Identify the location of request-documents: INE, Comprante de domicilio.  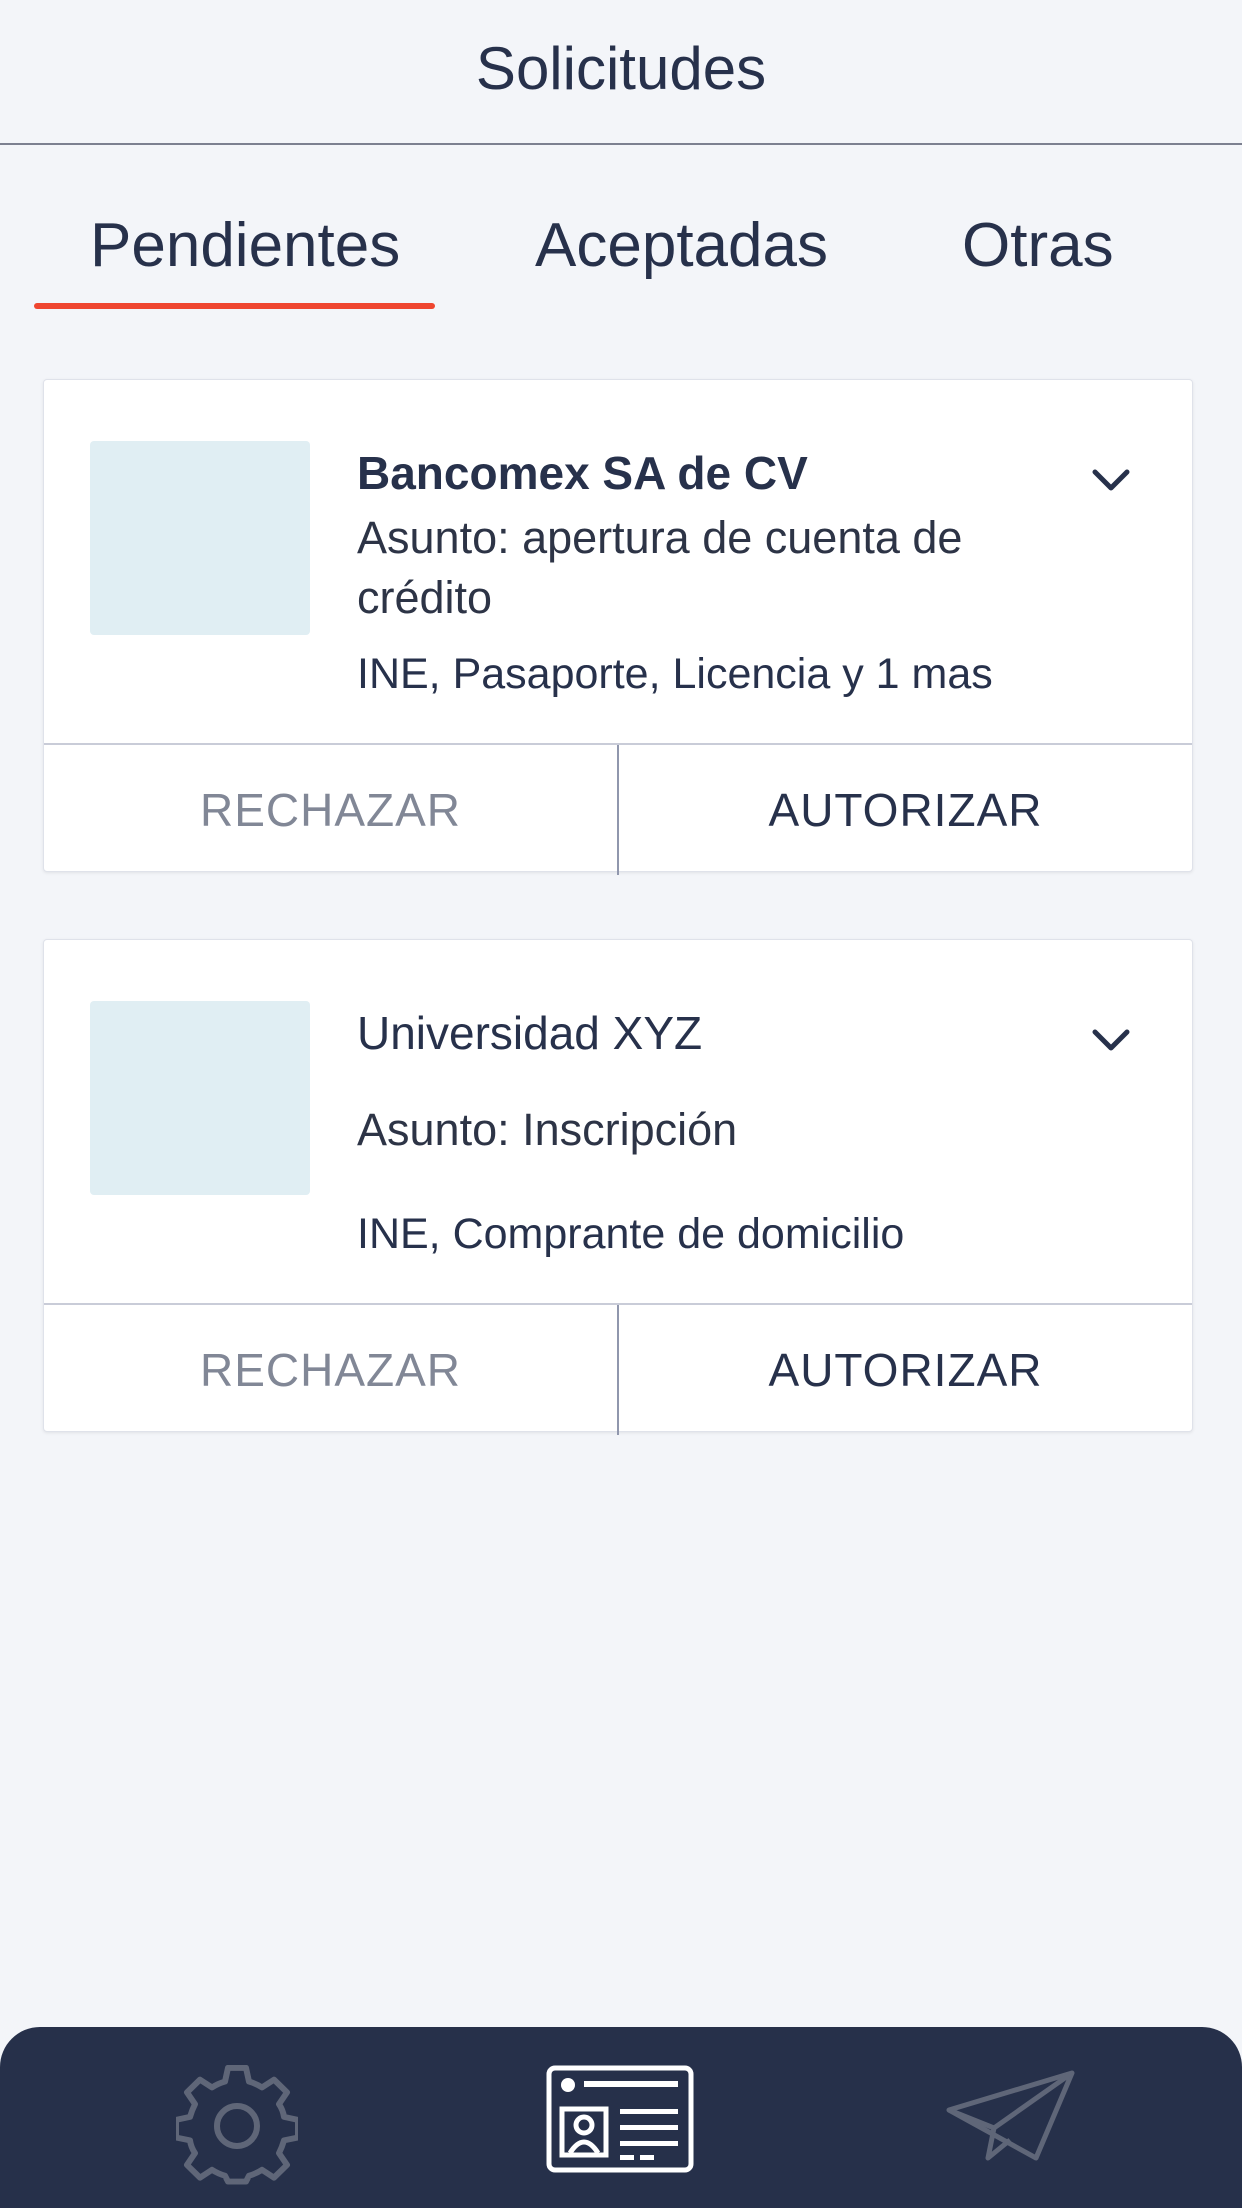
(631, 1234).